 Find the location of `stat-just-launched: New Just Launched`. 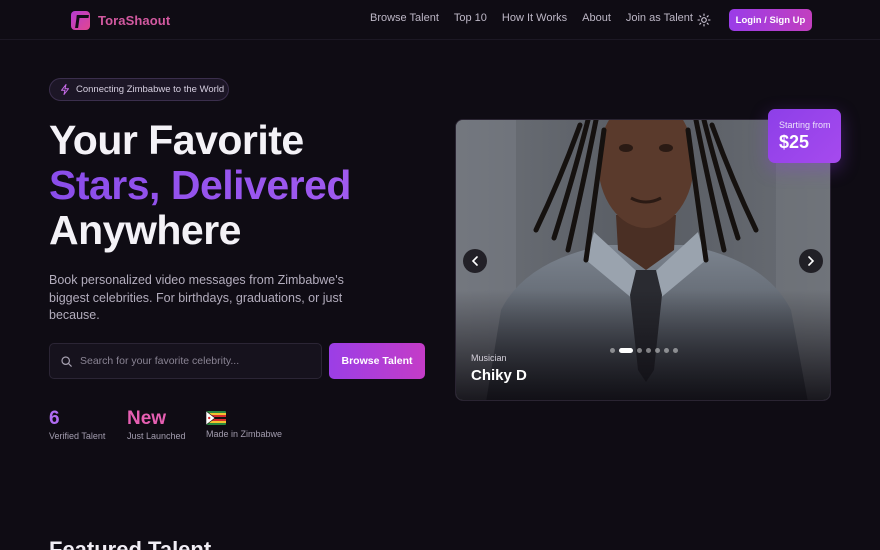

stat-just-launched: New Just Launched is located at coordinates (156, 425).